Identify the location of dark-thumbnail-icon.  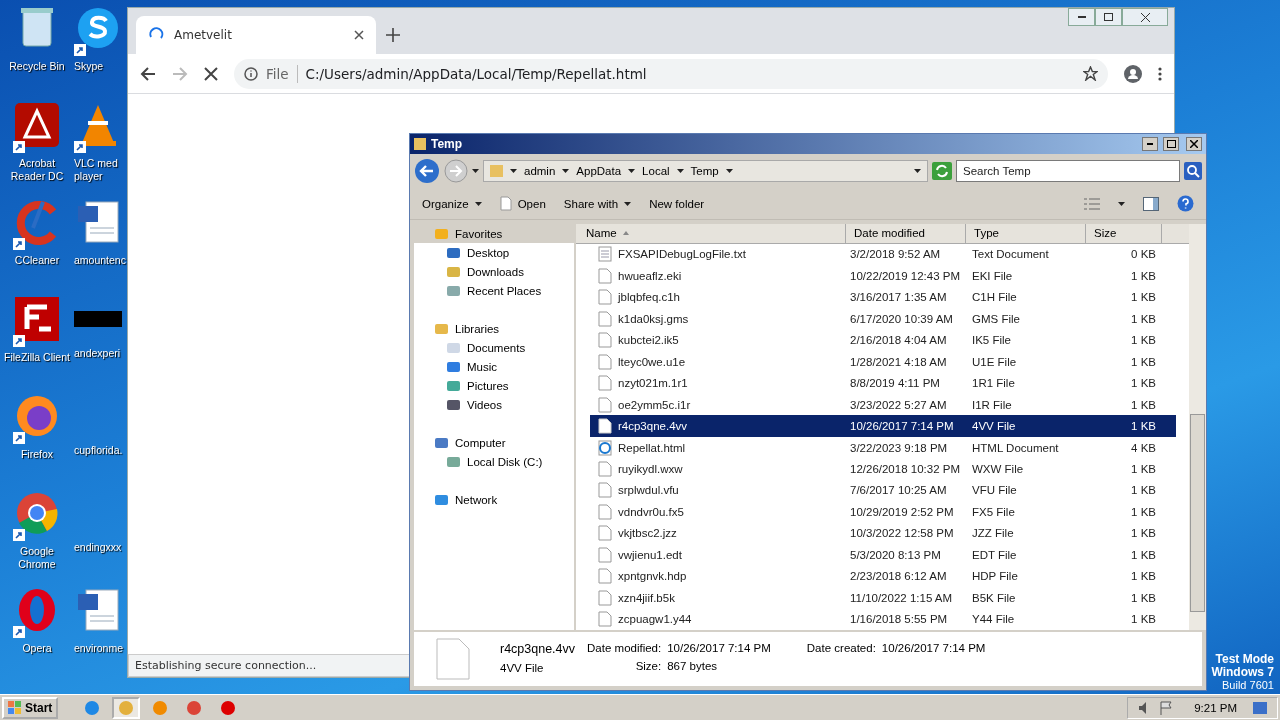
(98, 319).